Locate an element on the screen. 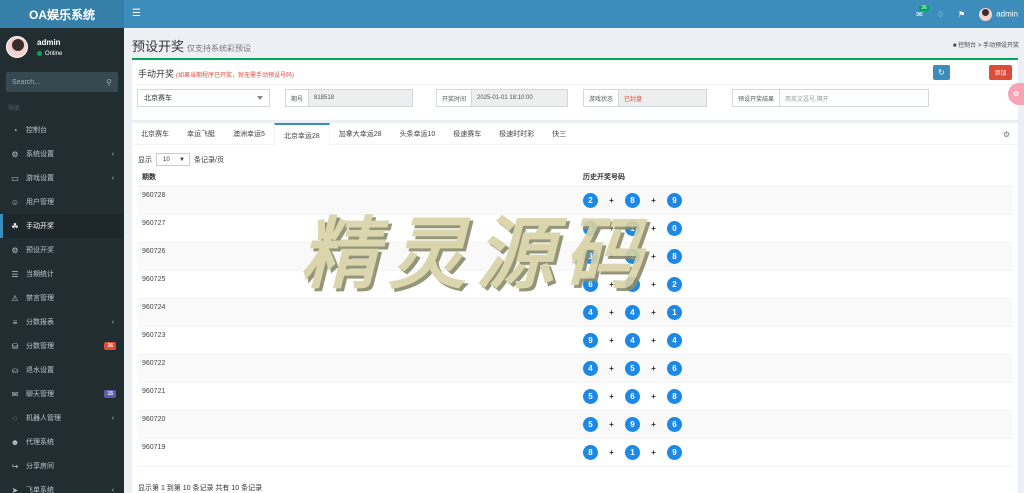 This screenshot has height=493, width=1024. sidebar-item: ◌ 机器人管理 ‹ is located at coordinates (62, 418).